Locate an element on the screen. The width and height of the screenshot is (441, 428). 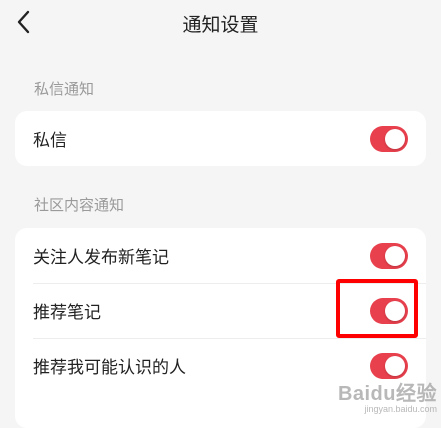
private-message-toggle is located at coordinates (389, 138).